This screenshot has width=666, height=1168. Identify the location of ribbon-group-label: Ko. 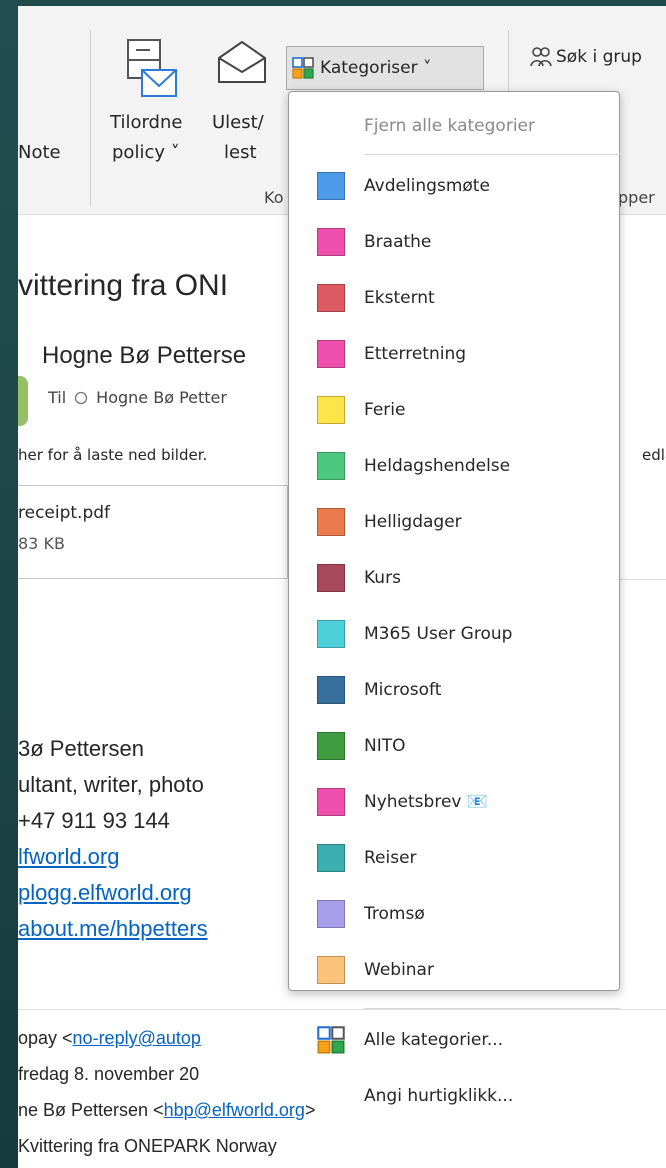
(274, 197).